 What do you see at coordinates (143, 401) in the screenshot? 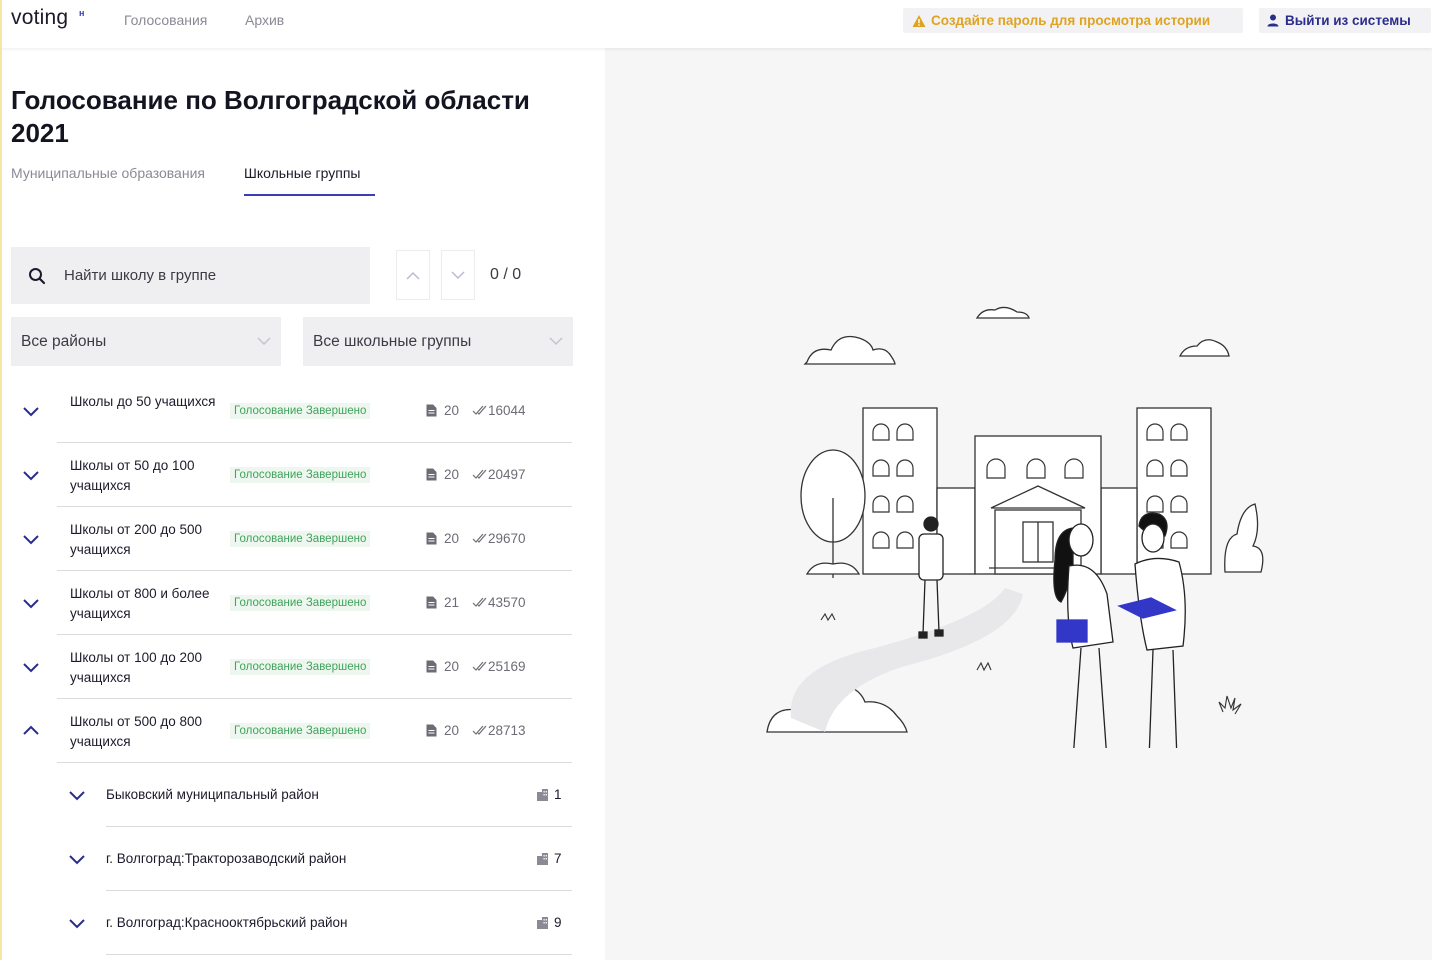
I see `group-name: Школы до 50 учащихся` at bounding box center [143, 401].